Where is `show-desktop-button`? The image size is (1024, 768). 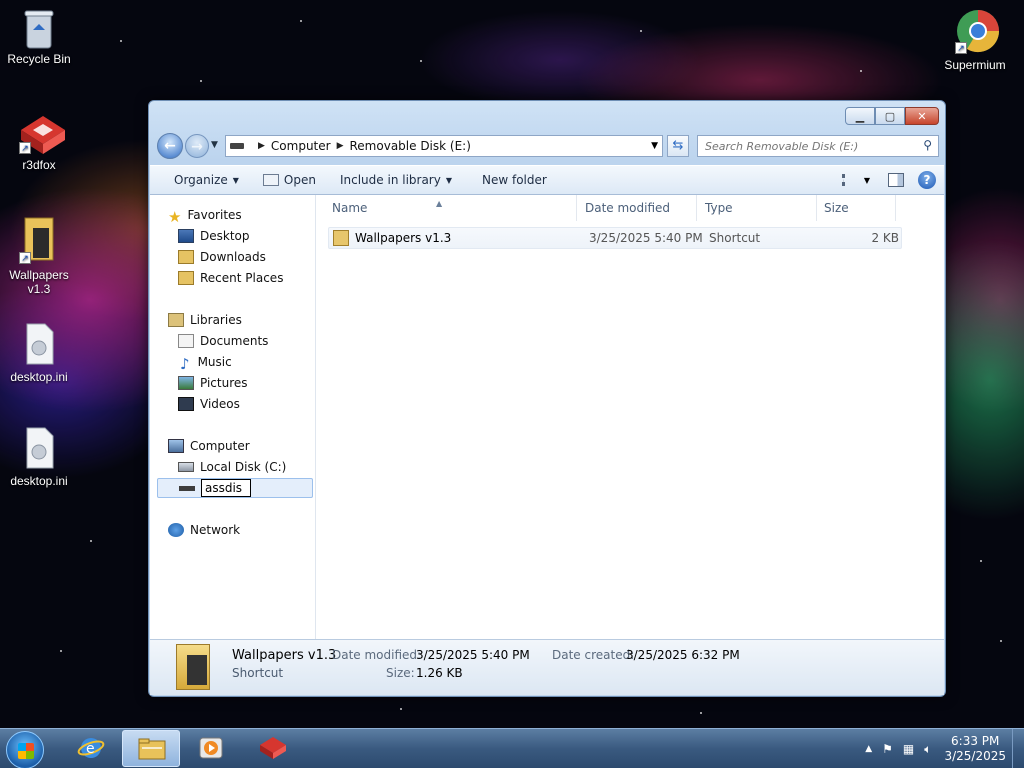 show-desktop-button is located at coordinates (1018, 748).